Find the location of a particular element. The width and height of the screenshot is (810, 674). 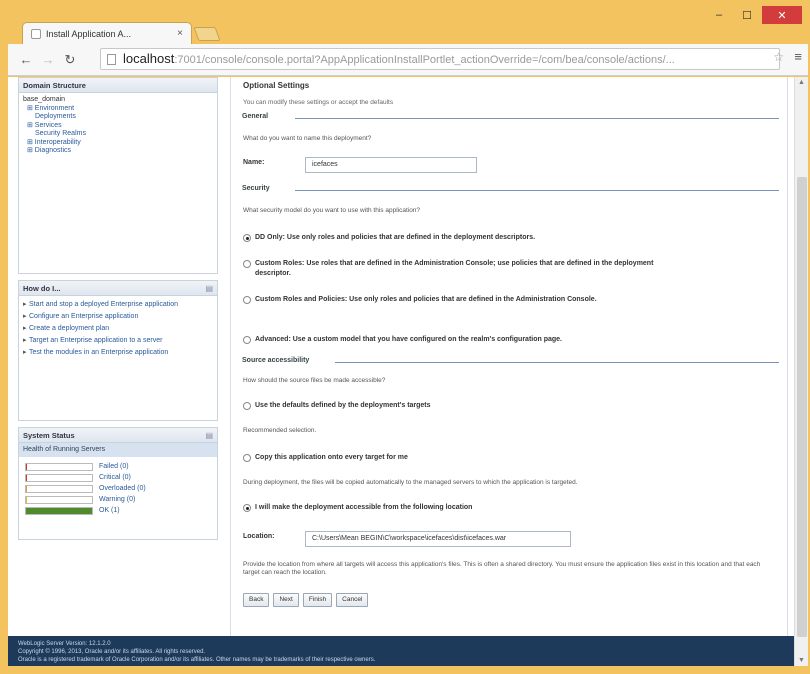

panel-title: Domain Structure is located at coordinates (118, 85).